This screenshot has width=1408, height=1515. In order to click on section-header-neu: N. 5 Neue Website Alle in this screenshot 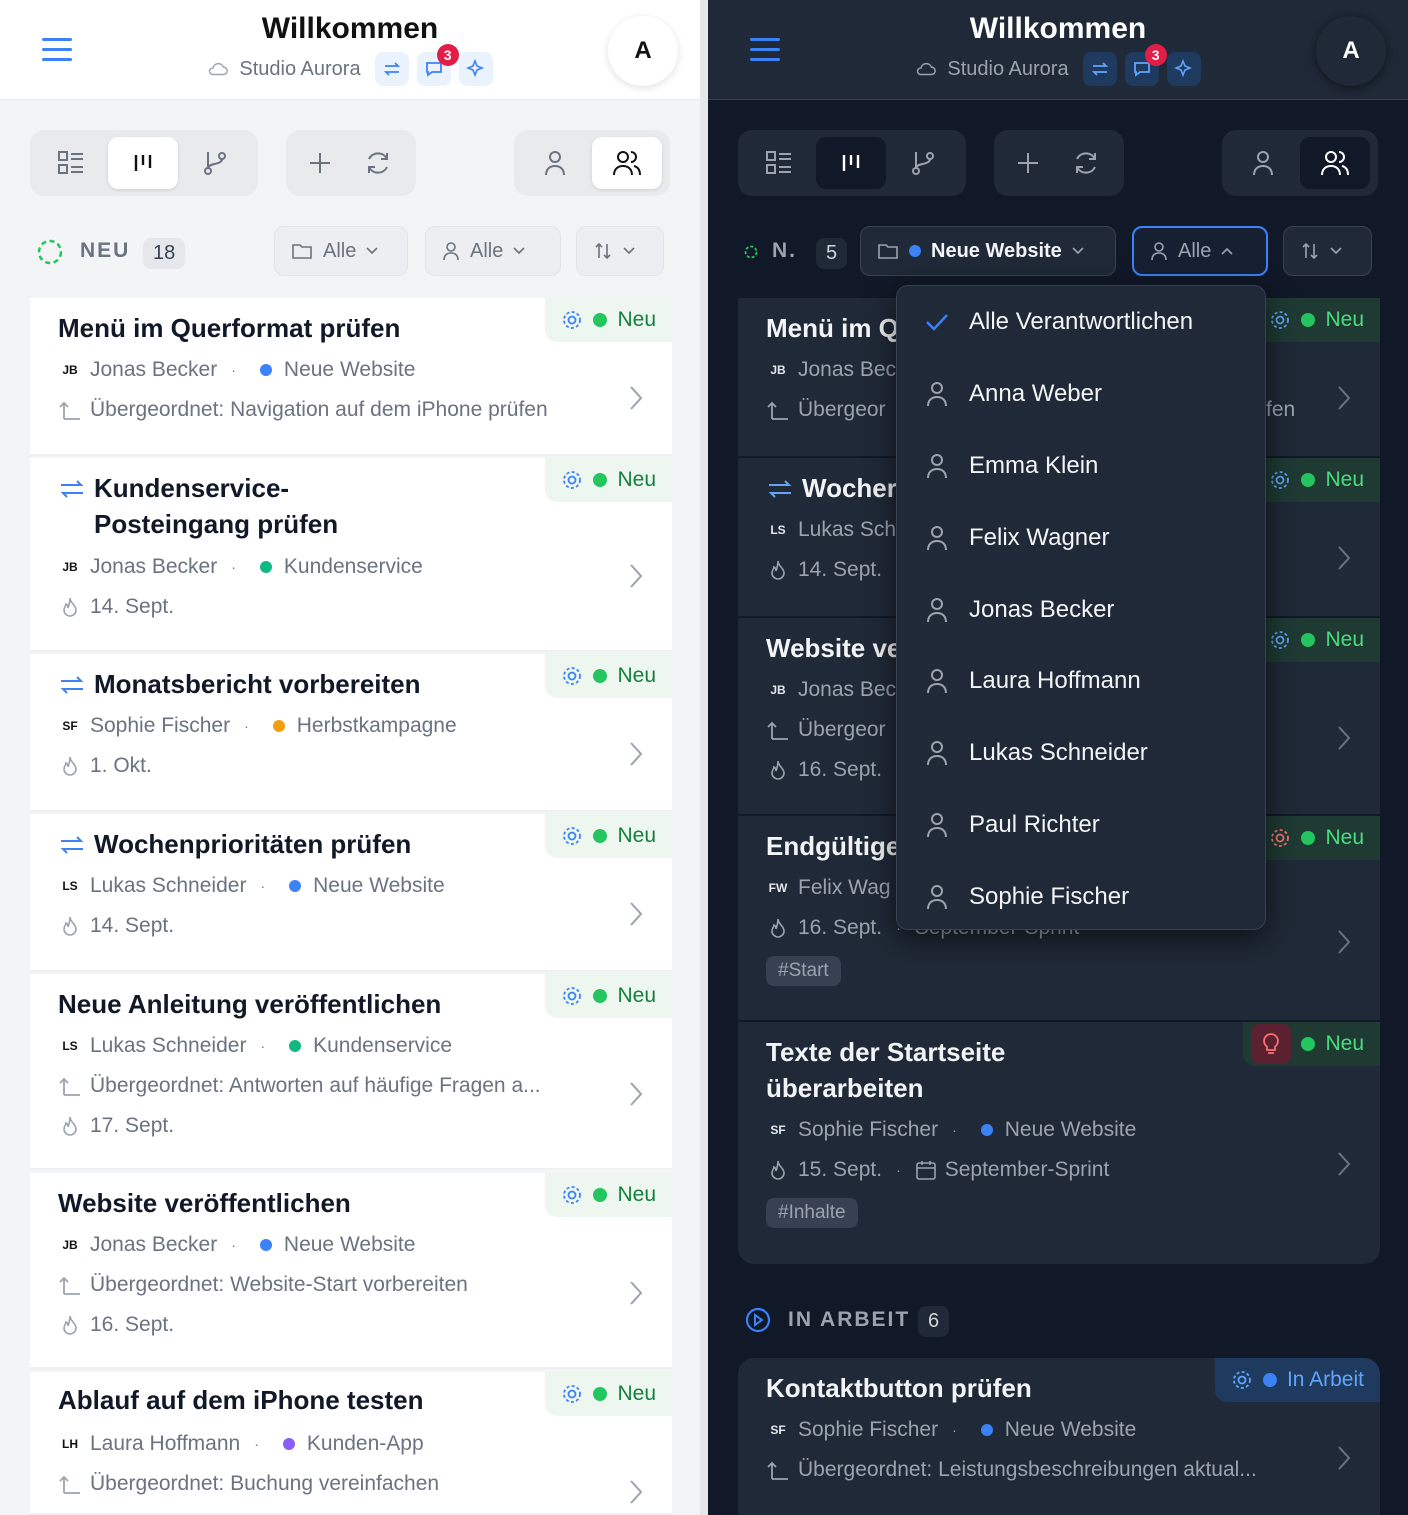, I will do `click(1058, 251)`.